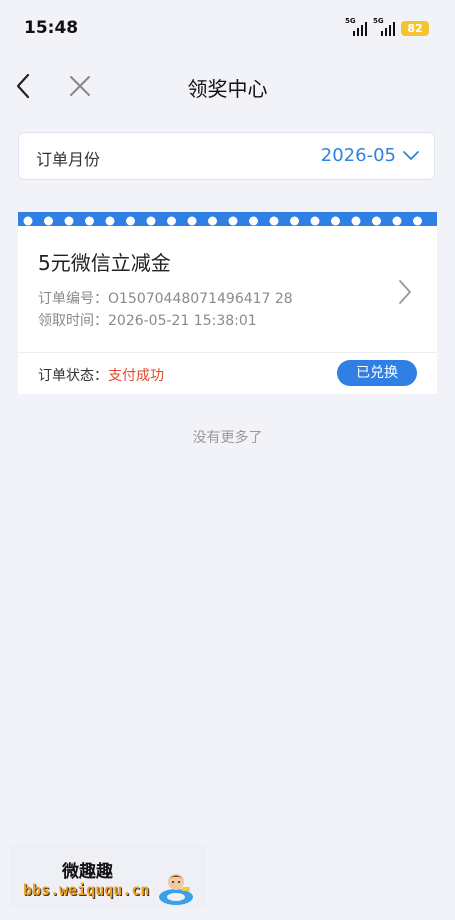 This screenshot has height=920, width=455. I want to click on claim-time-line: 领取时间：2026-05-21 15:38:01, so click(147, 320).